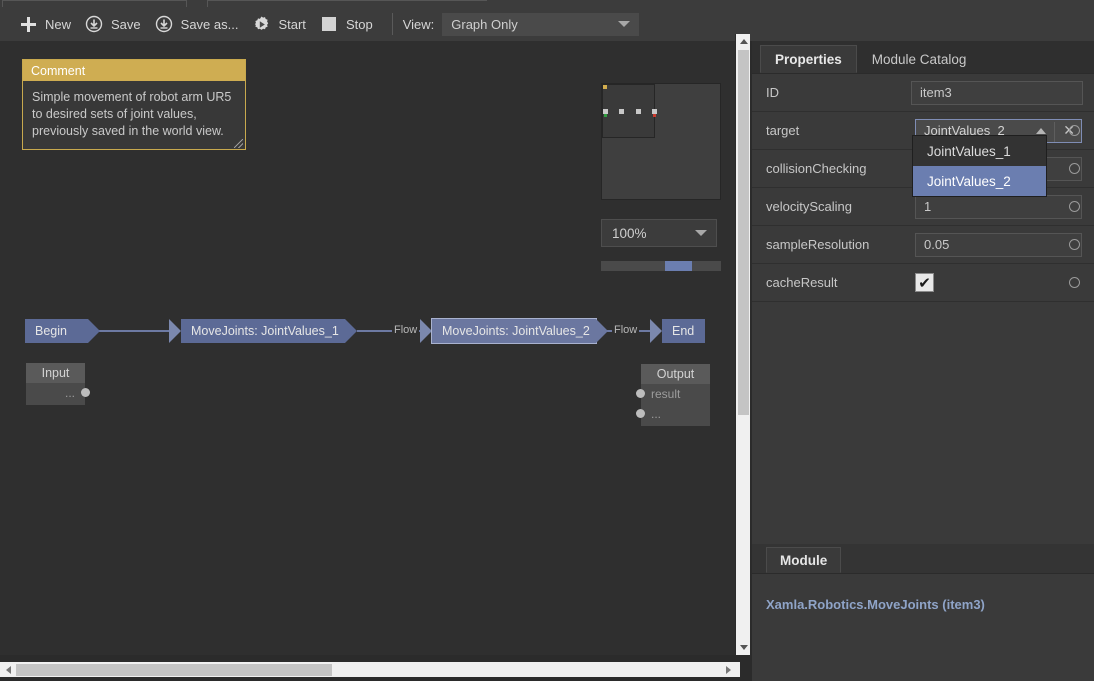 The image size is (1094, 681). What do you see at coordinates (809, 206) in the screenshot?
I see `property-label-velocityscaling: velocityScaling` at bounding box center [809, 206].